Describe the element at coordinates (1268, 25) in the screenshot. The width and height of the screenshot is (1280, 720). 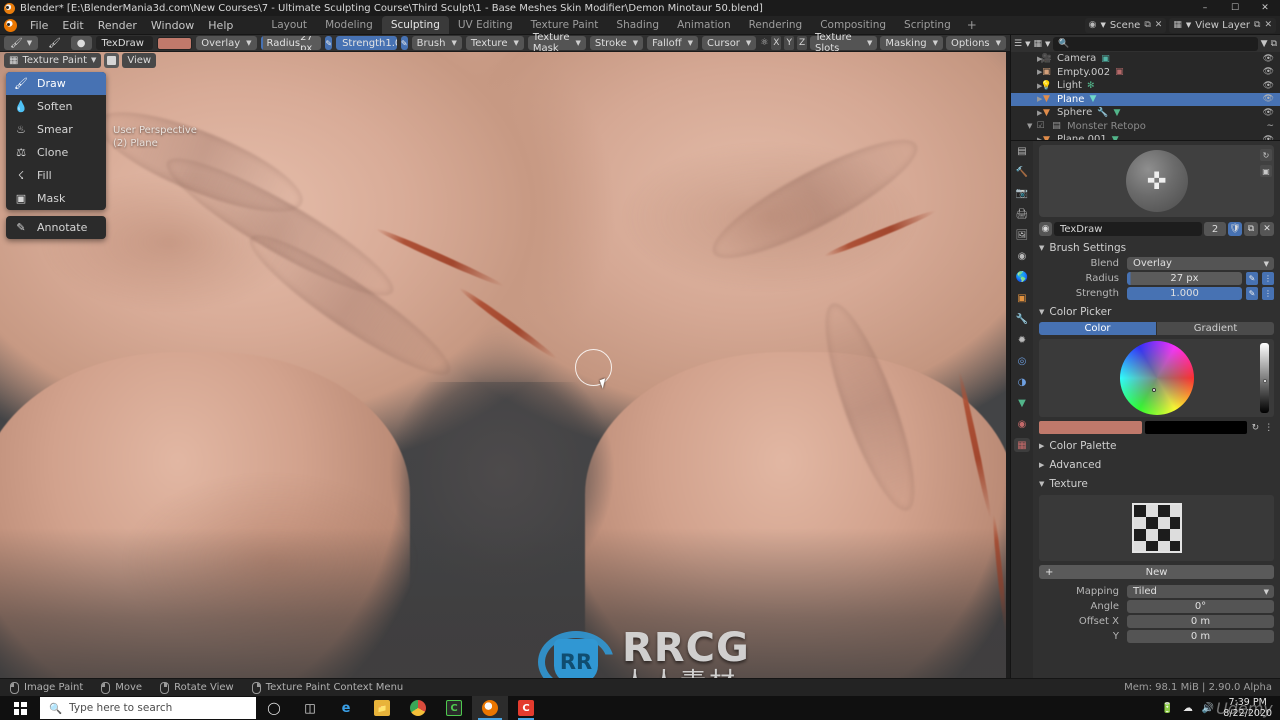
I see `remove-view-layer-icon: ✕` at that location.